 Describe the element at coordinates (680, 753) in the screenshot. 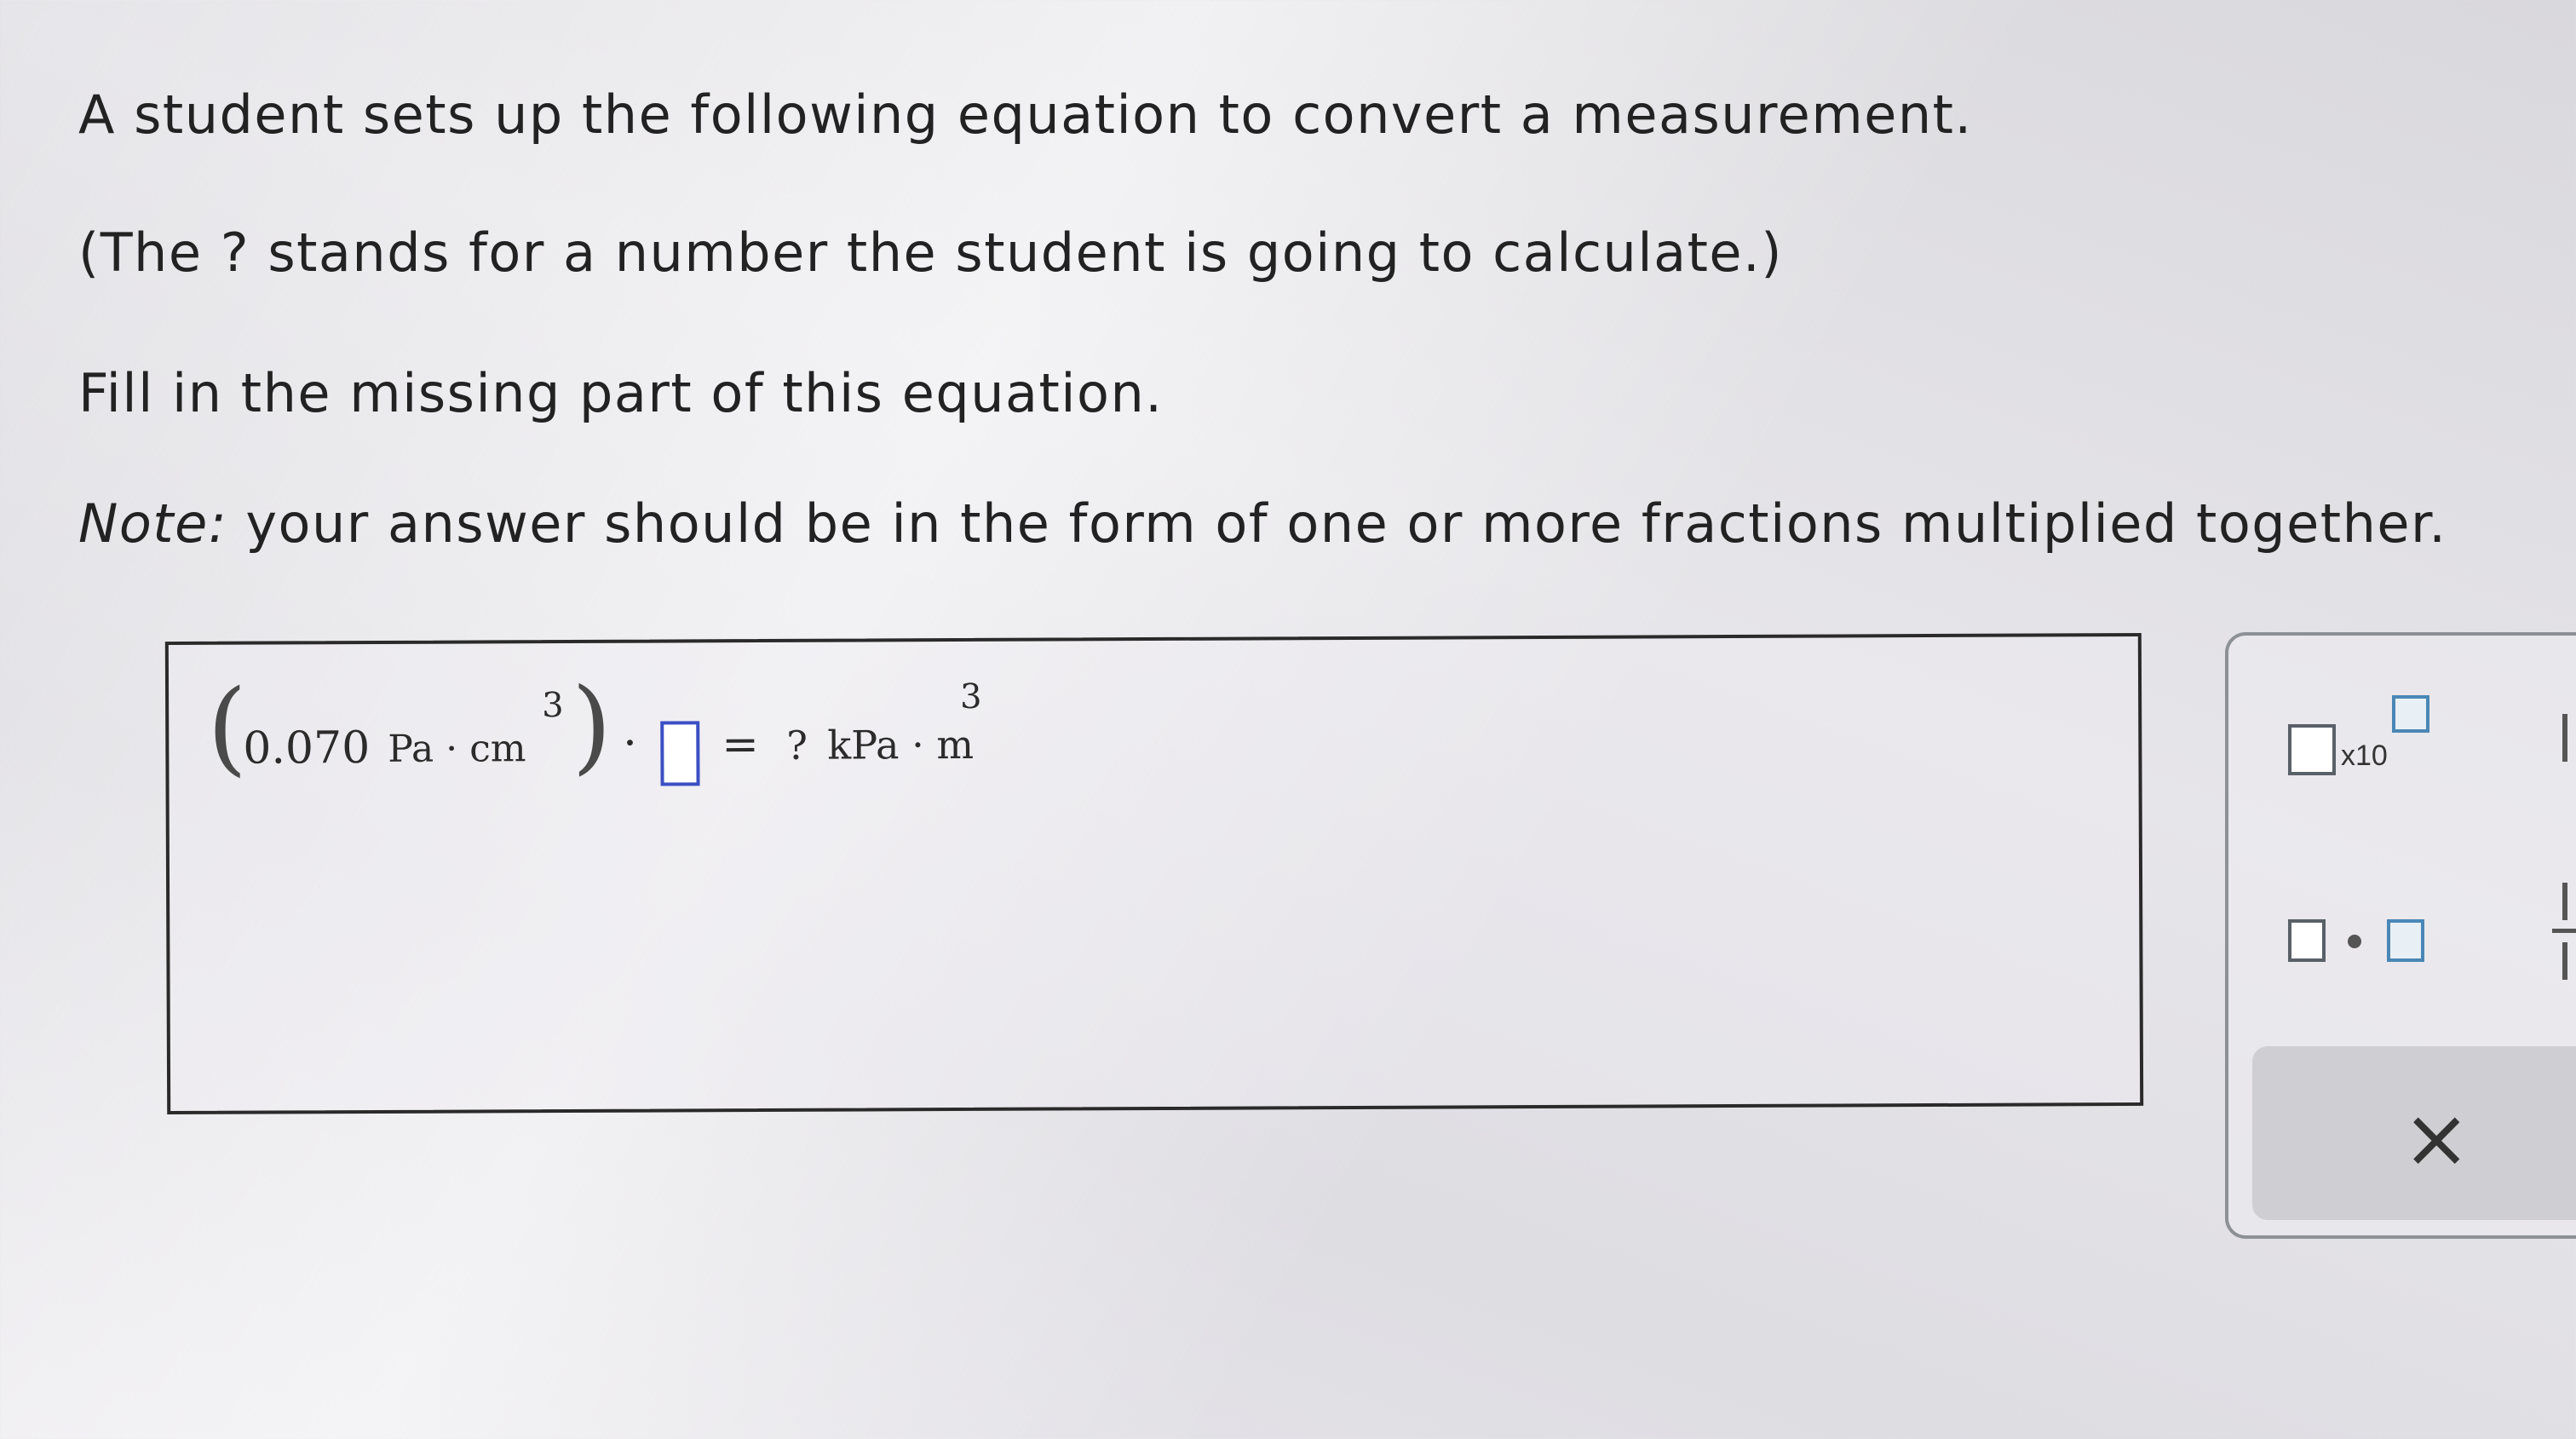

I see `missing-factor-blank` at that location.